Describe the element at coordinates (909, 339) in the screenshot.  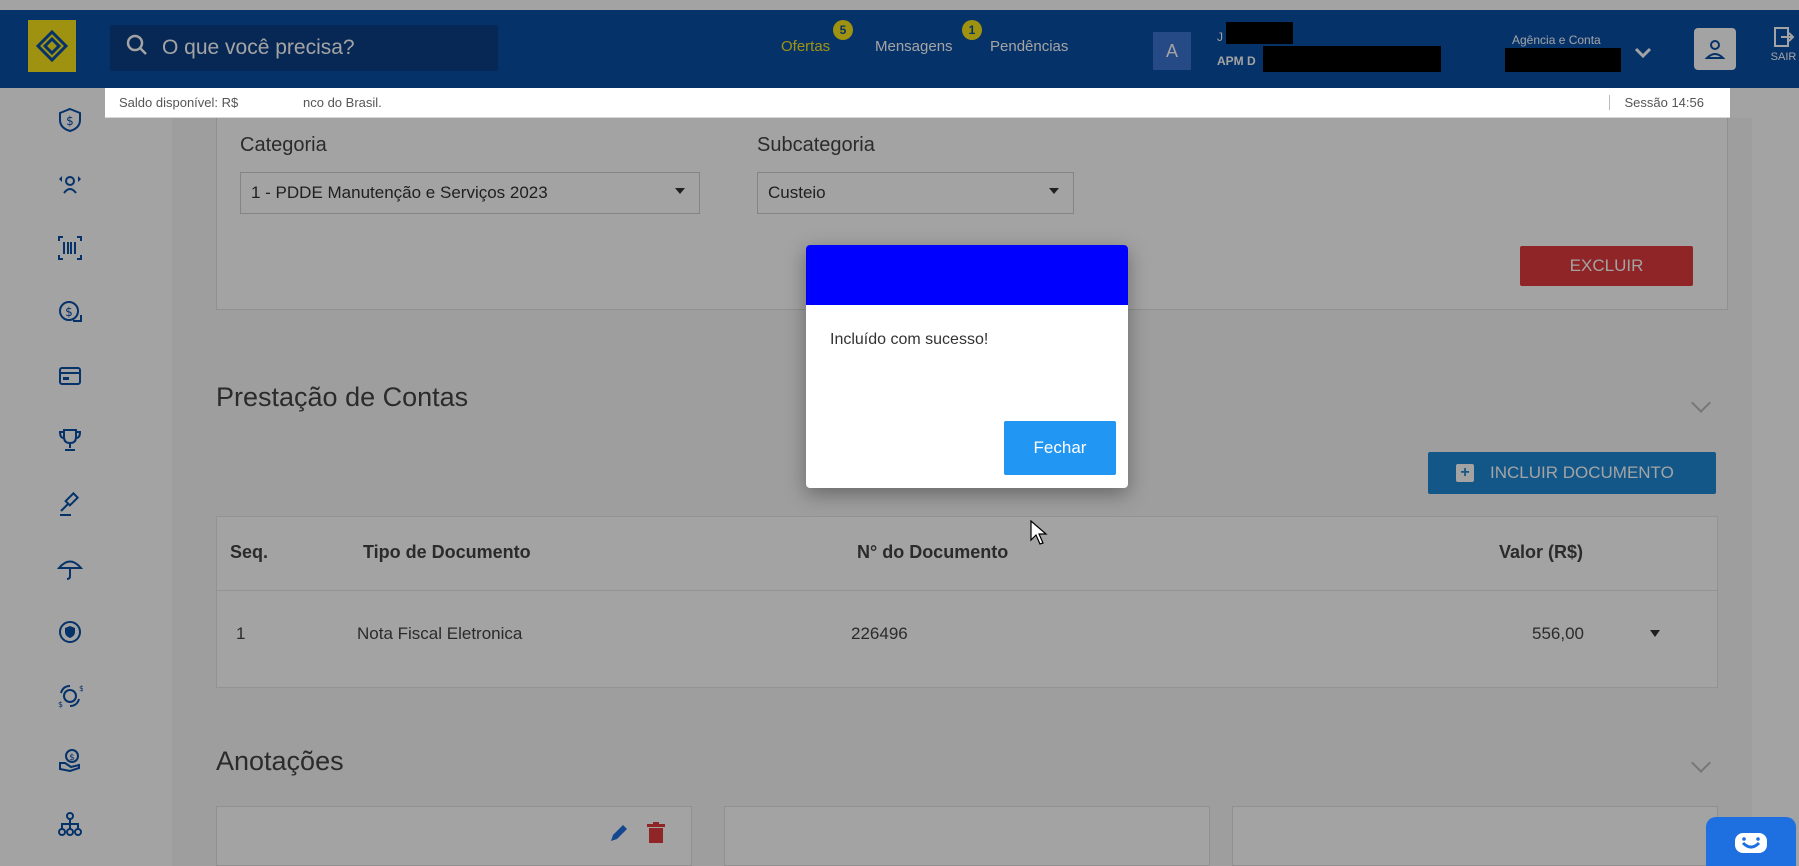
I see `dialog-message: Incluído com sucesso!` at that location.